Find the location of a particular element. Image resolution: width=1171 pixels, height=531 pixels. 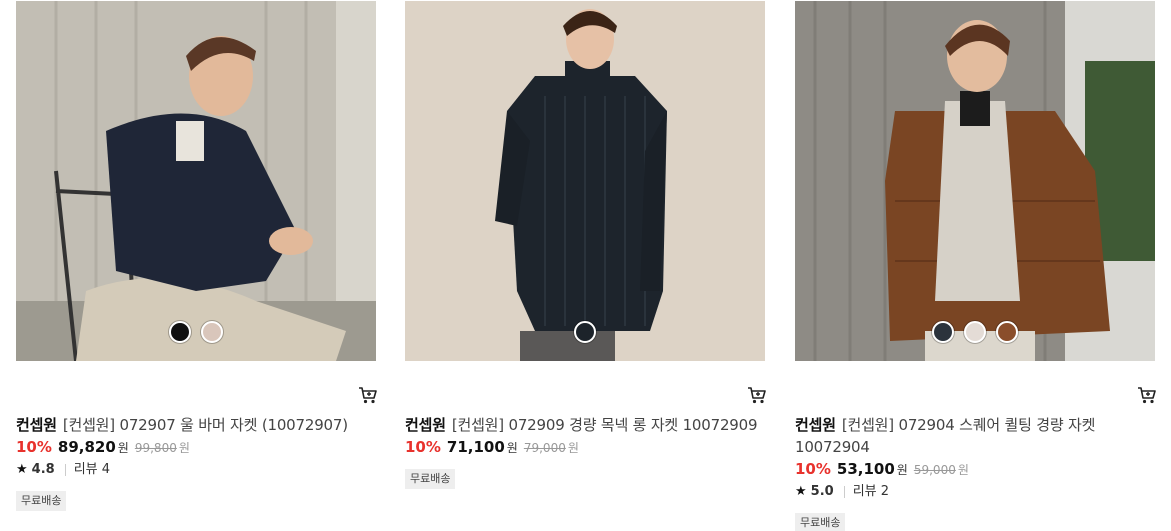

color-swatch-beige is located at coordinates (212, 332).